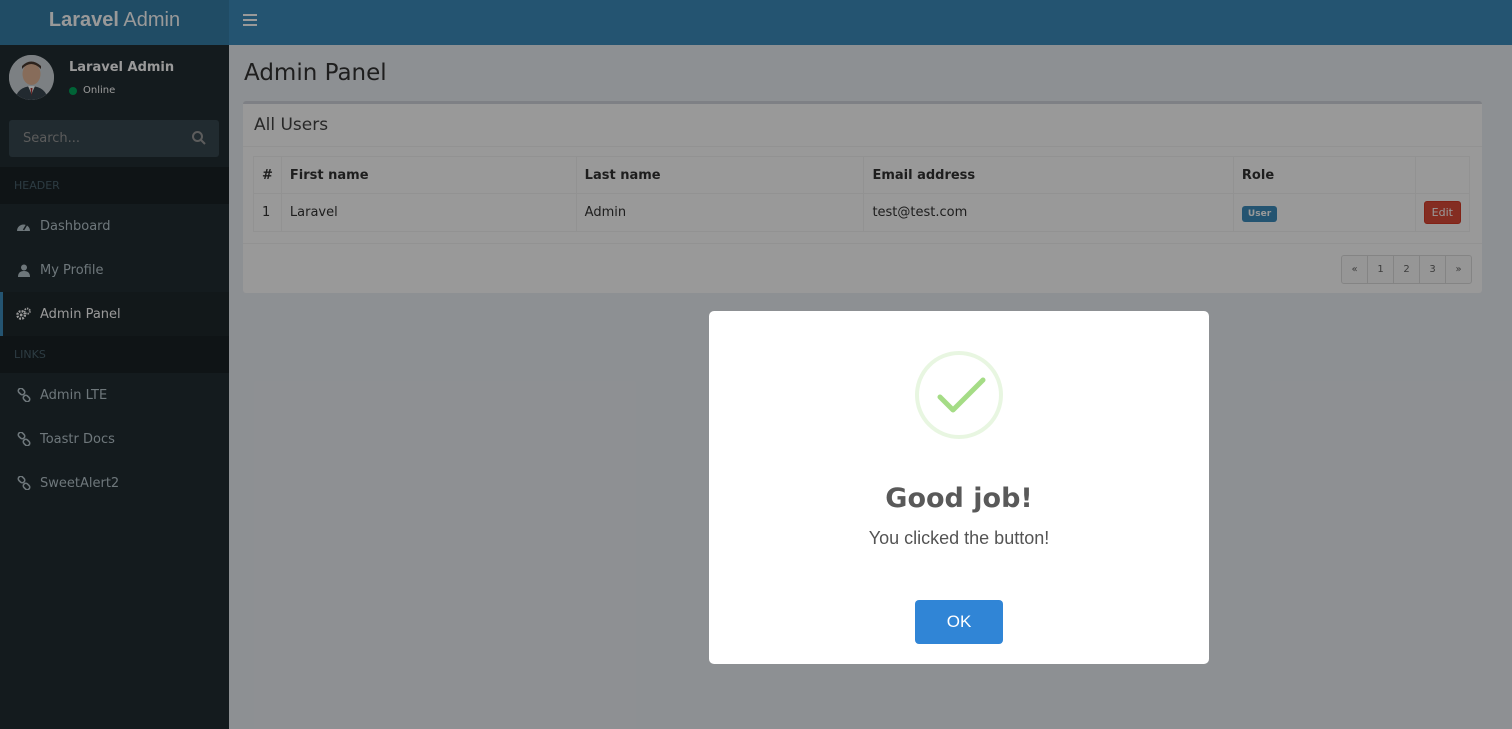 The image size is (1512, 729). I want to click on modal-text: You clicked the button!, so click(959, 538).